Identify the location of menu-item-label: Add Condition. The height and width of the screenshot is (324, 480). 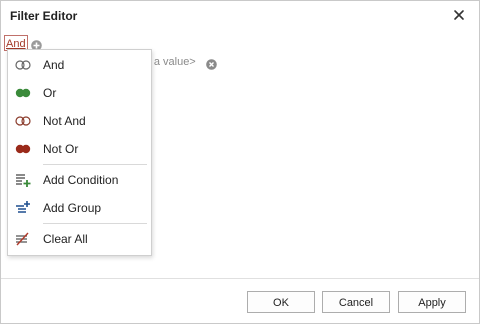
(81, 180).